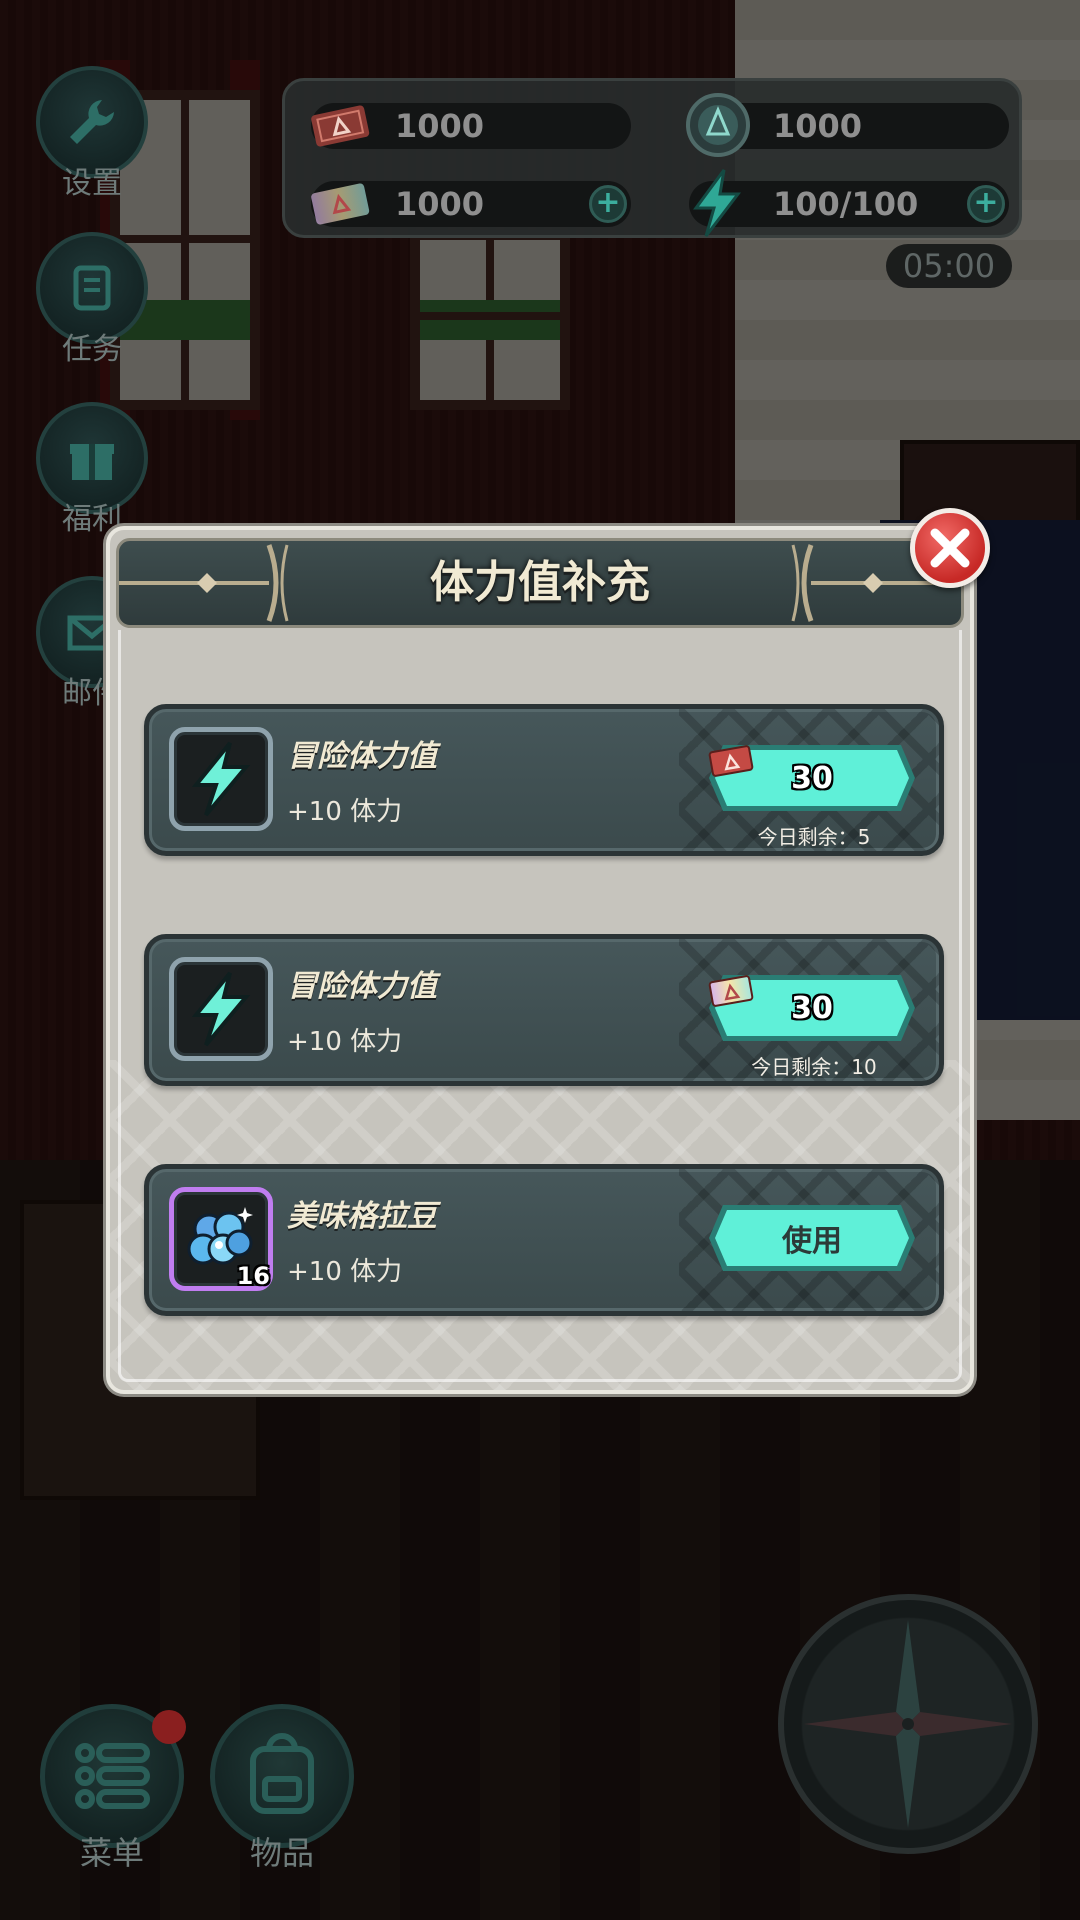 This screenshot has width=1080, height=1920. What do you see at coordinates (986, 204) in the screenshot?
I see `add-stamina-button: +` at bounding box center [986, 204].